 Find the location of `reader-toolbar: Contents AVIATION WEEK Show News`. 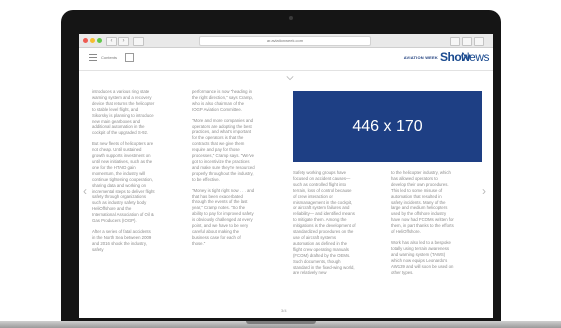

reader-toolbar: Contents AVIATION WEEK Show News is located at coordinates (286, 59).